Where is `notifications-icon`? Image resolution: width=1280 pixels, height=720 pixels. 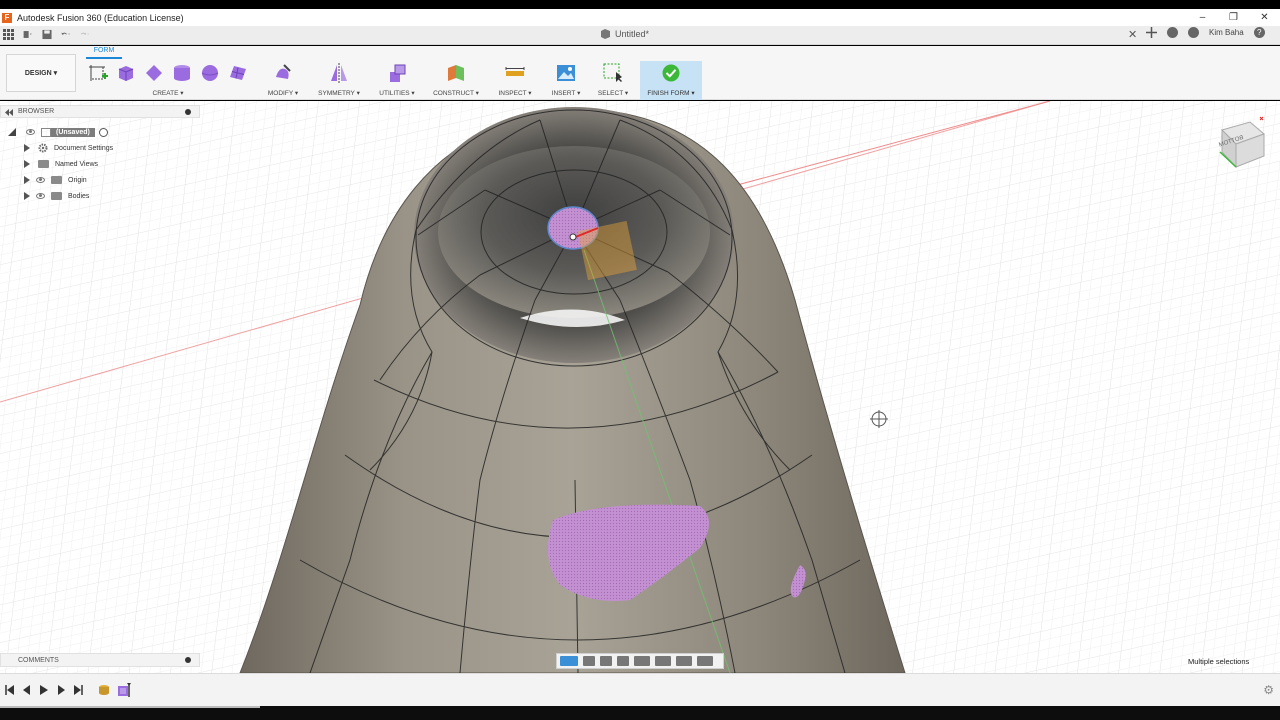
notifications-icon is located at coordinates (1193, 32).